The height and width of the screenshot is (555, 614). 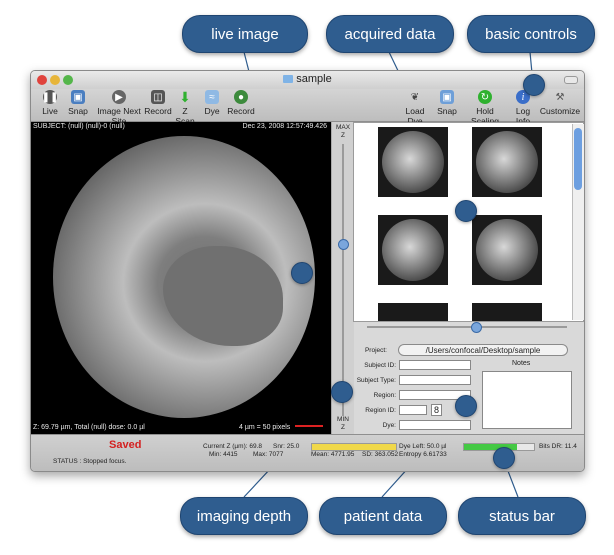 I want to click on snap-button: ▣ Snap, so click(x=78, y=103).